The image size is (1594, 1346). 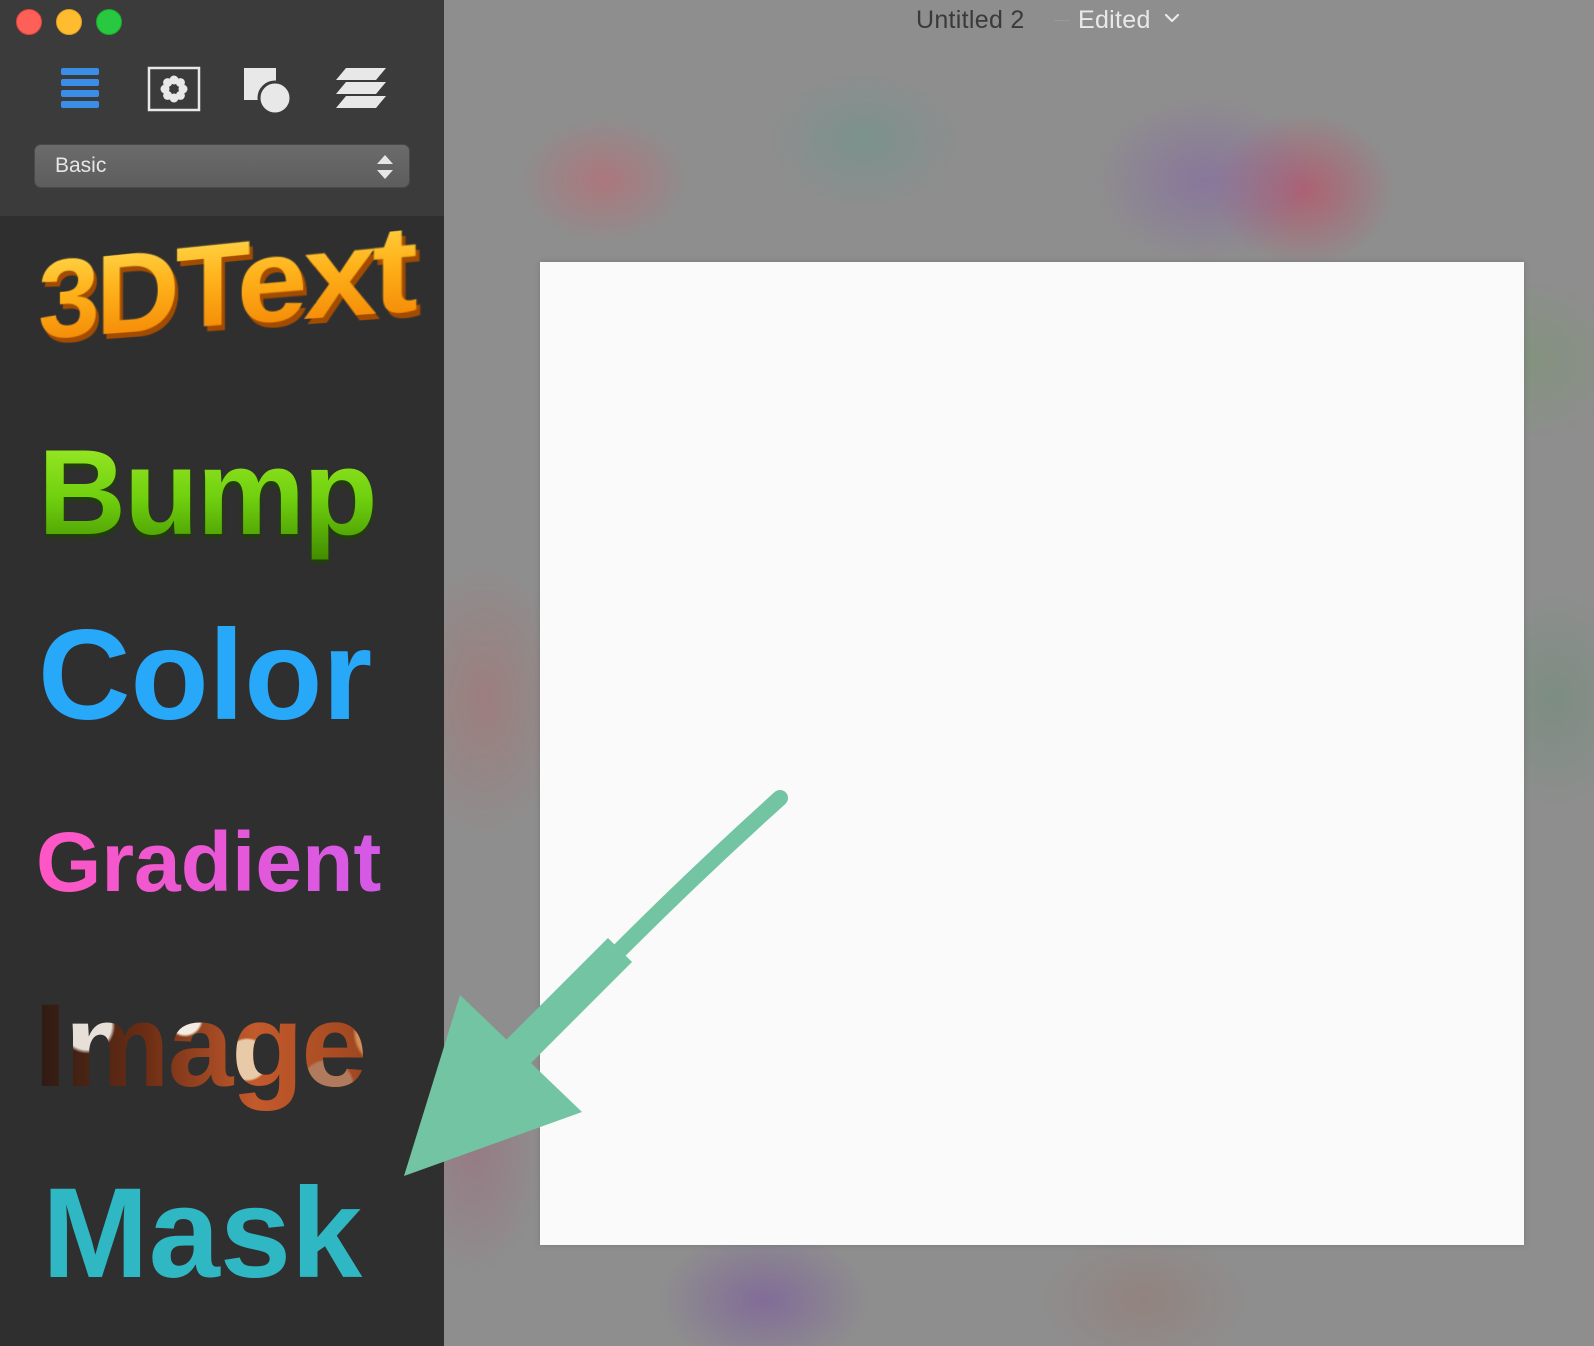 What do you see at coordinates (202, 1233) in the screenshot?
I see `style-label: Mask` at bounding box center [202, 1233].